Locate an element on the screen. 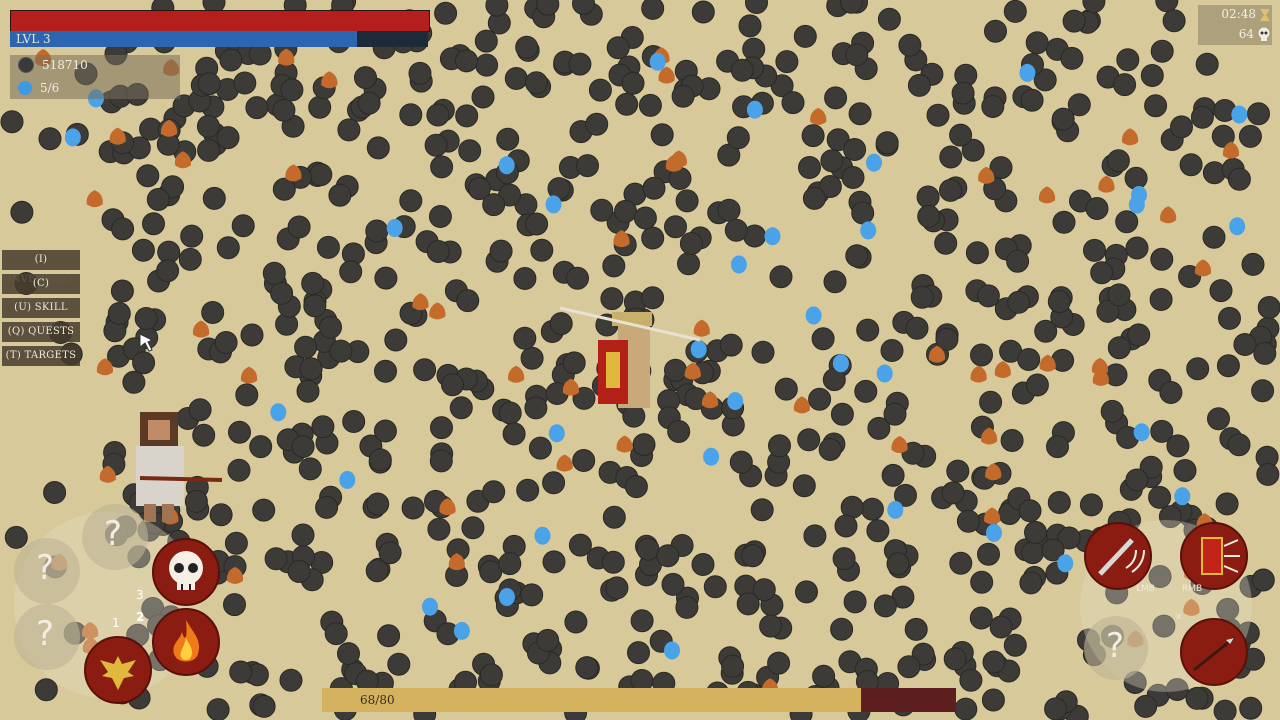 The height and width of the screenshot is (720, 1280). health-bar is located at coordinates (220, 21).